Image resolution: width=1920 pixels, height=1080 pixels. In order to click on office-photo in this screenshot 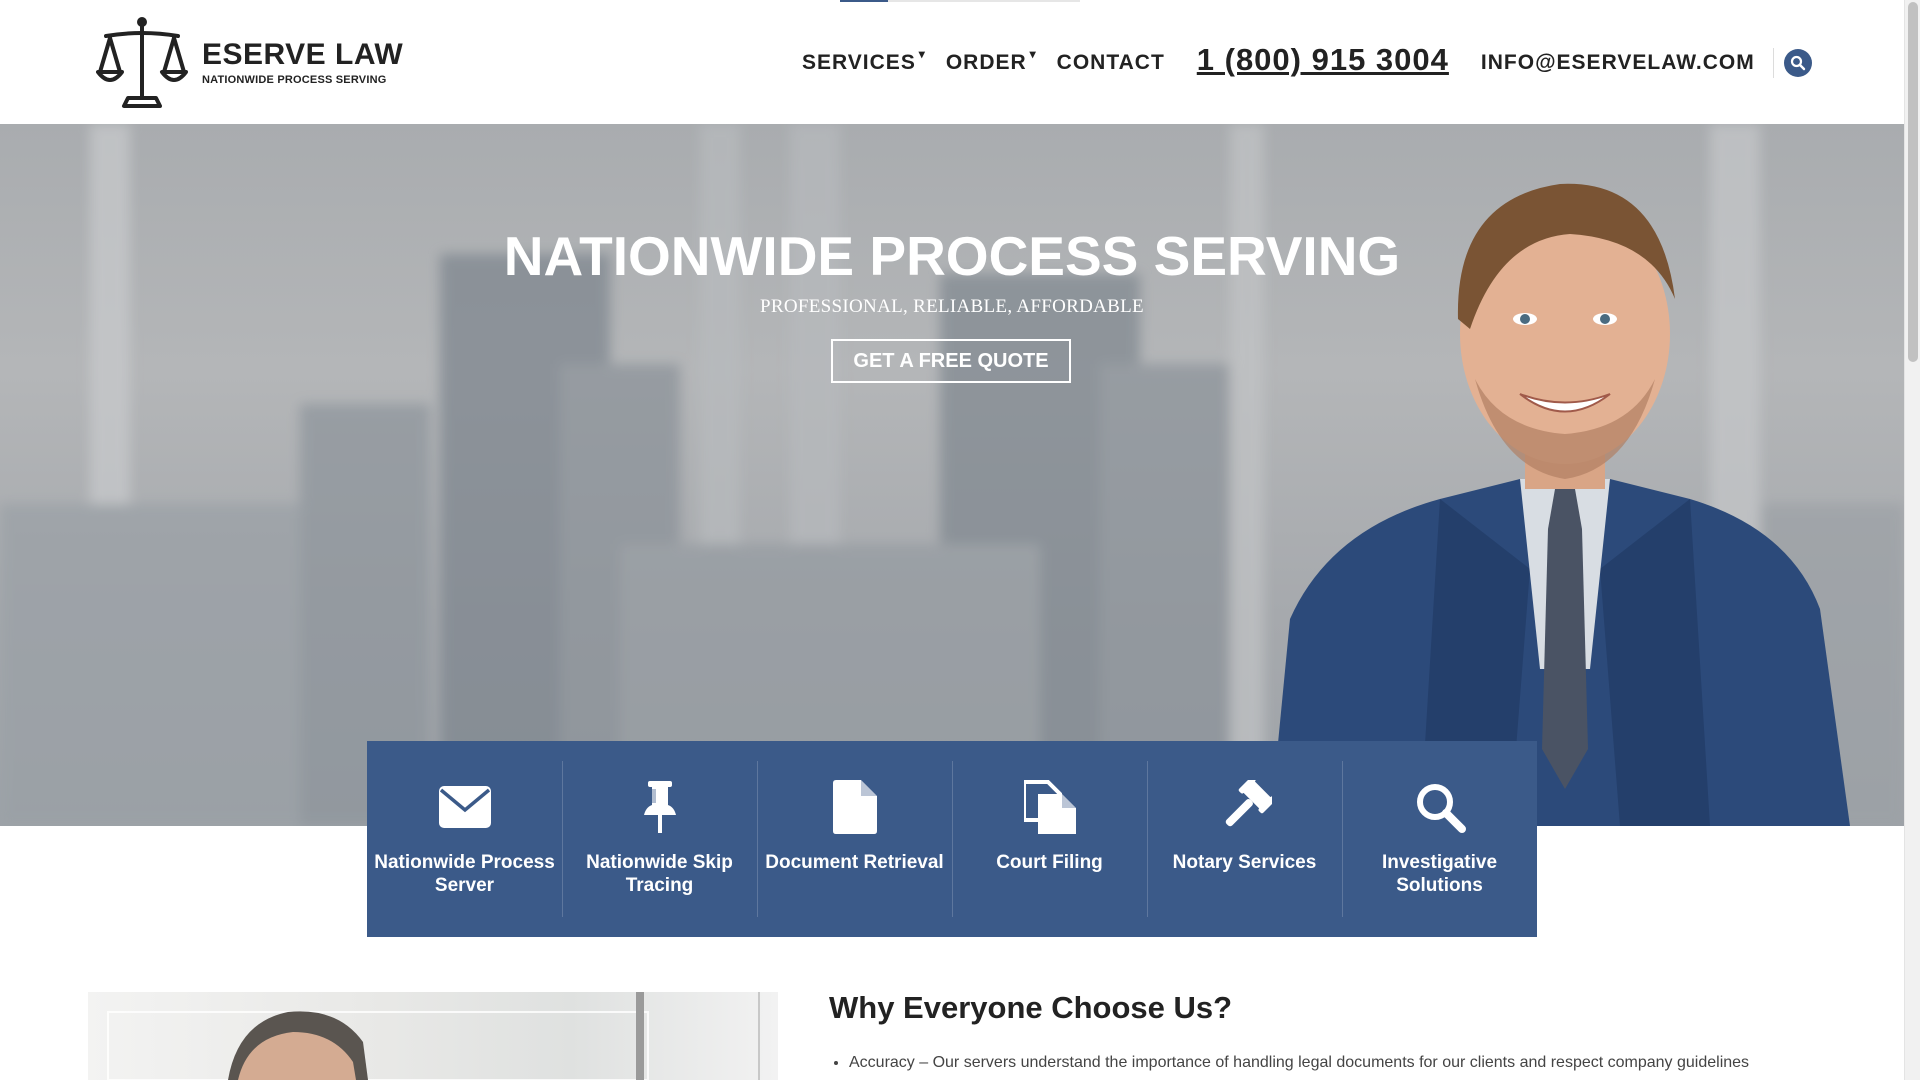, I will do `click(433, 1036)`.